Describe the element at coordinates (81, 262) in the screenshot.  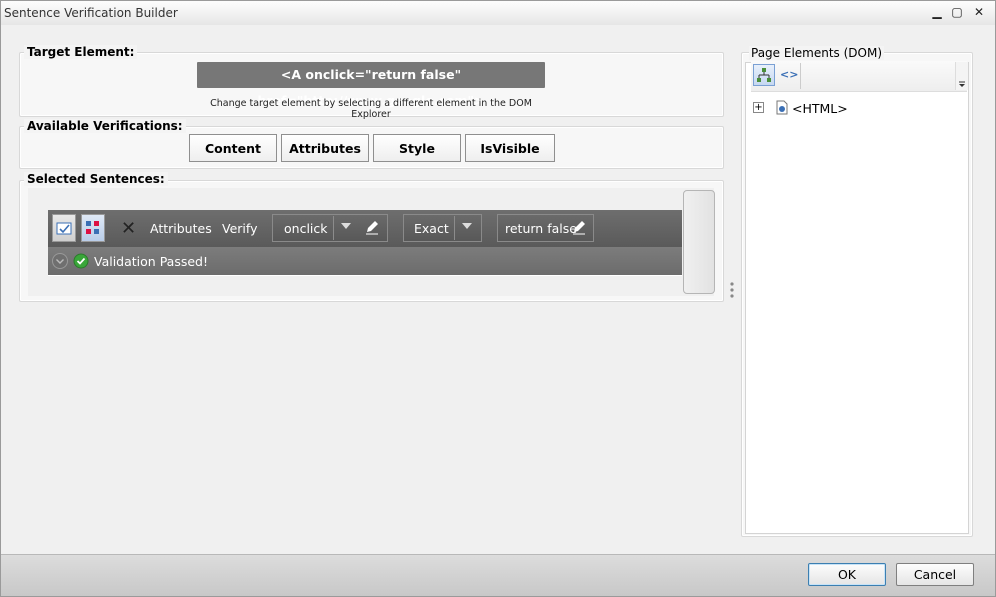
I see `success-check-icon` at that location.